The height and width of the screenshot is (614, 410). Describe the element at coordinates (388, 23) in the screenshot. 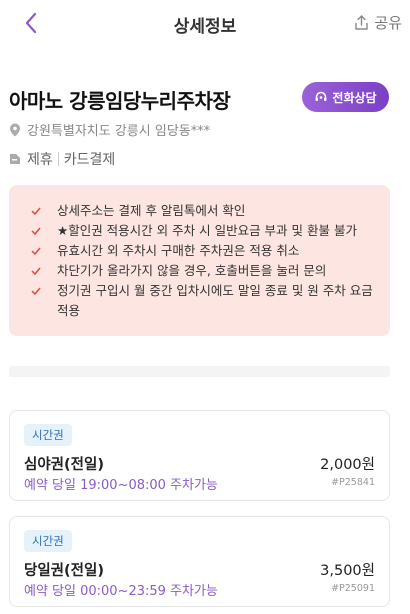

I see `share-label: 공유` at that location.